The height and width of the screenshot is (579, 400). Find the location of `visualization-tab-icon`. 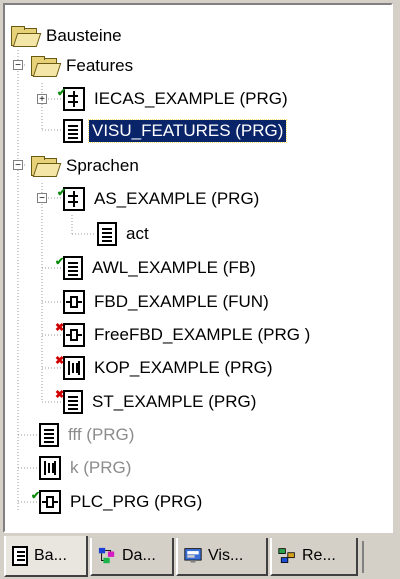

visualization-tab-icon is located at coordinates (193, 555).